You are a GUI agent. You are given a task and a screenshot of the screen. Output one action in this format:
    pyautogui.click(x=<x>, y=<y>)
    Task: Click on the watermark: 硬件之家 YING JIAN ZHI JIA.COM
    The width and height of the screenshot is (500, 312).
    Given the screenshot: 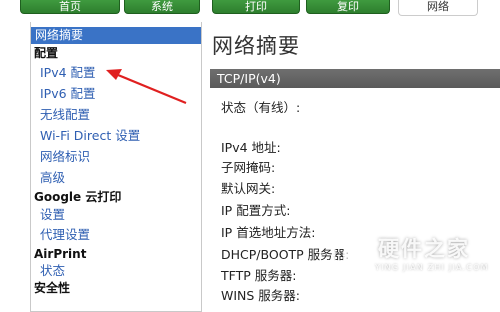 What is the action you would take?
    pyautogui.click(x=413, y=260)
    